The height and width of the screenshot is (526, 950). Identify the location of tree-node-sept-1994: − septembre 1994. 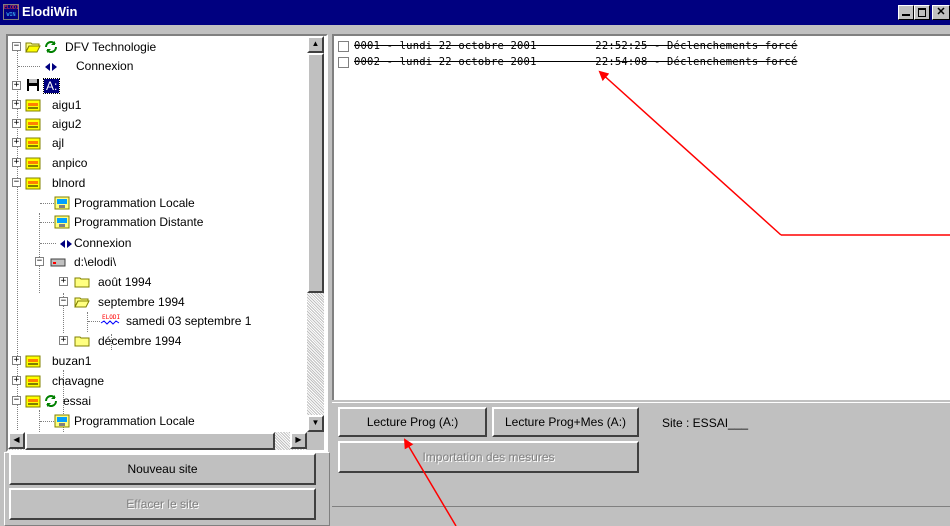
(157, 302).